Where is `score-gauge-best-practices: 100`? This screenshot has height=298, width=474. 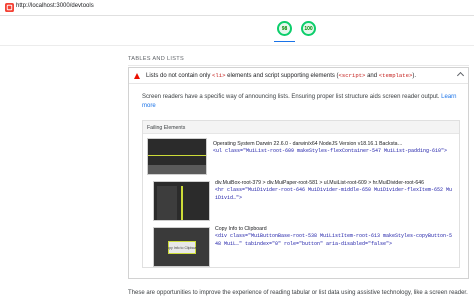 score-gauge-best-practices: 100 is located at coordinates (308, 28).